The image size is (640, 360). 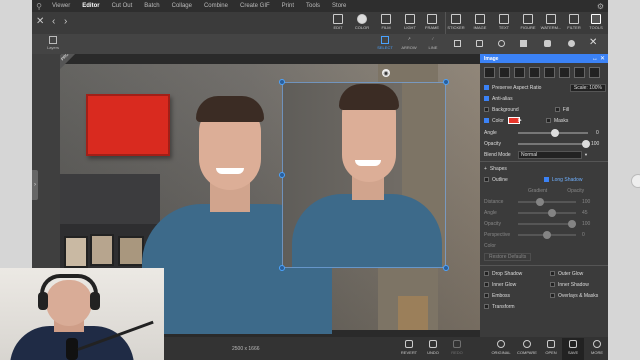 What do you see at coordinates (508, 256) in the screenshot?
I see `restore-defaults-button: Restore Defaults` at bounding box center [508, 256].